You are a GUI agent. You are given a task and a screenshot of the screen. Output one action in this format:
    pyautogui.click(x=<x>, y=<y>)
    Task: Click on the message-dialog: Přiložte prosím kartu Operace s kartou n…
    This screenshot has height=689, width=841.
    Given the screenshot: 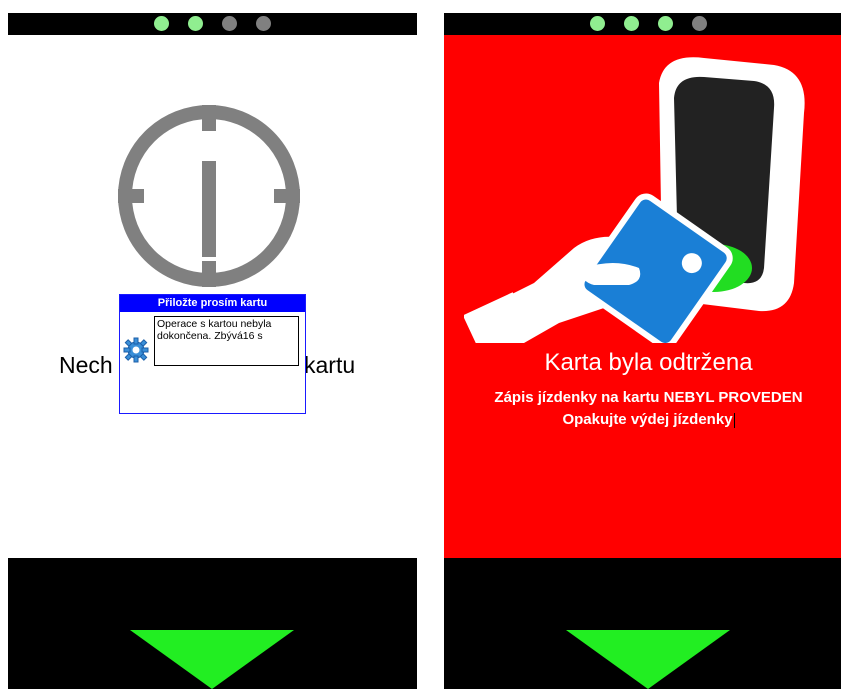 What is the action you would take?
    pyautogui.click(x=212, y=354)
    